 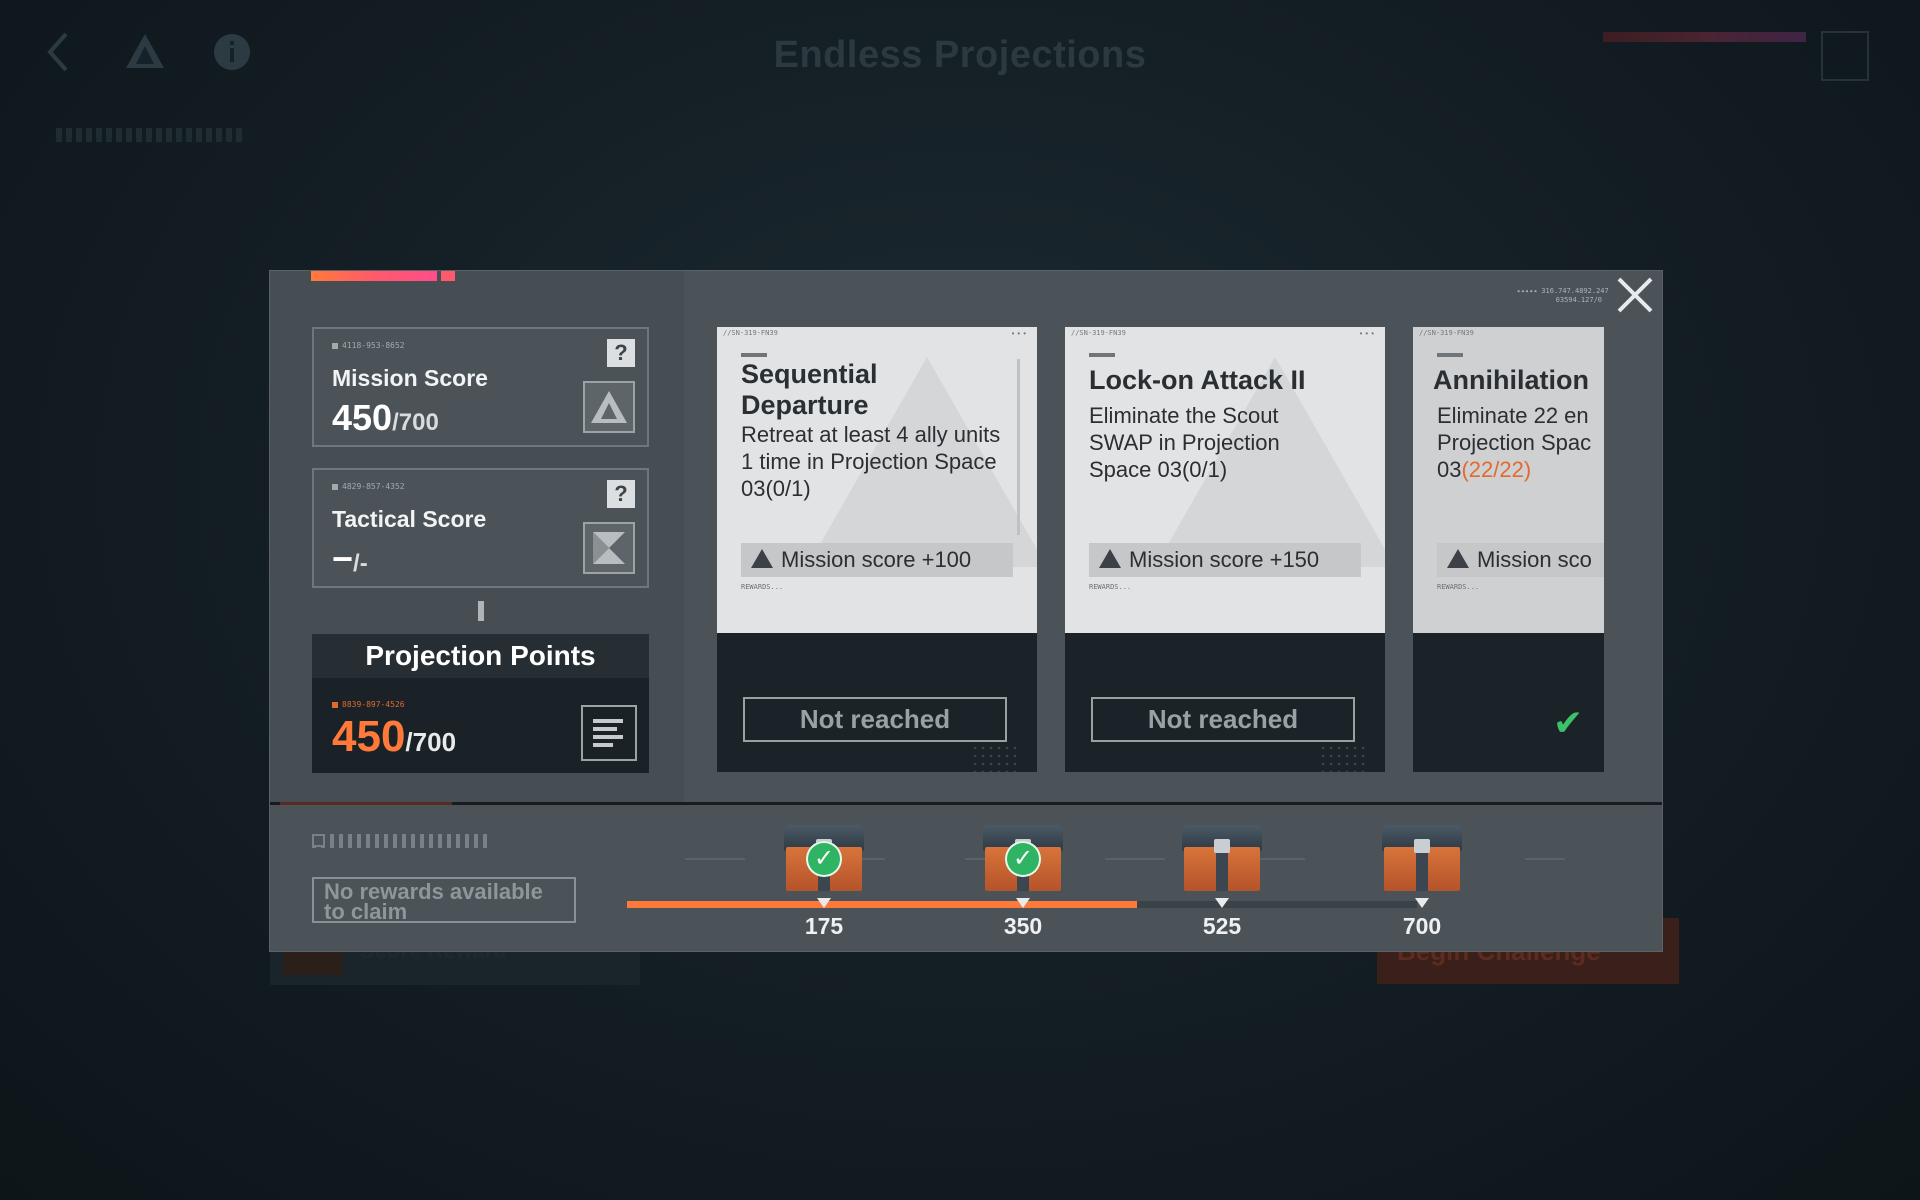 What do you see at coordinates (609, 407) in the screenshot?
I see `triangle-emblem-icon` at bounding box center [609, 407].